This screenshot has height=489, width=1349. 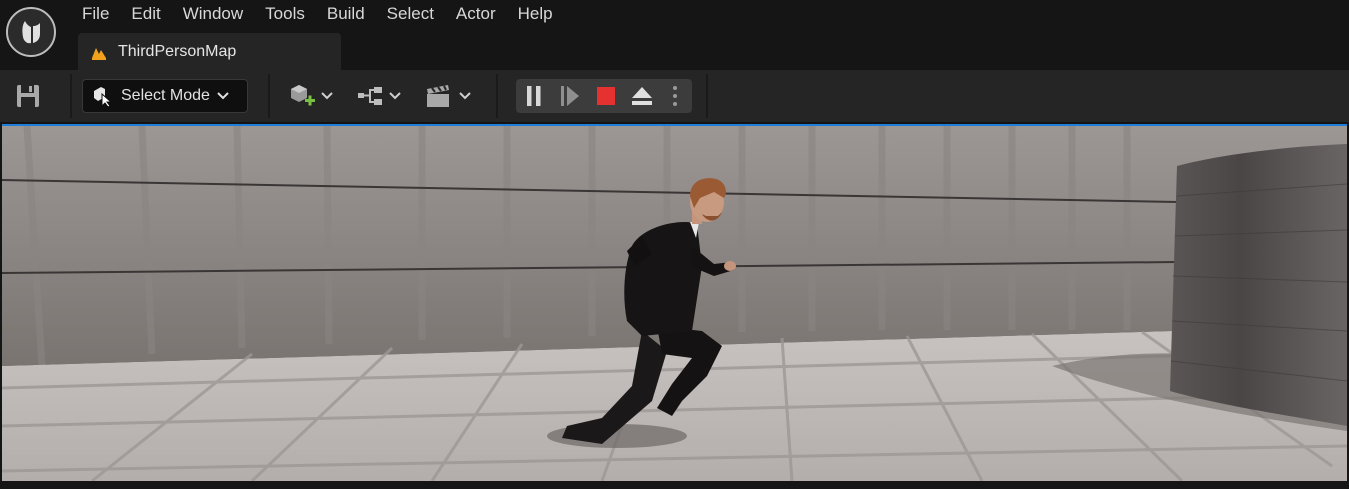 I want to click on cinematics-icon, so click(x=438, y=96).